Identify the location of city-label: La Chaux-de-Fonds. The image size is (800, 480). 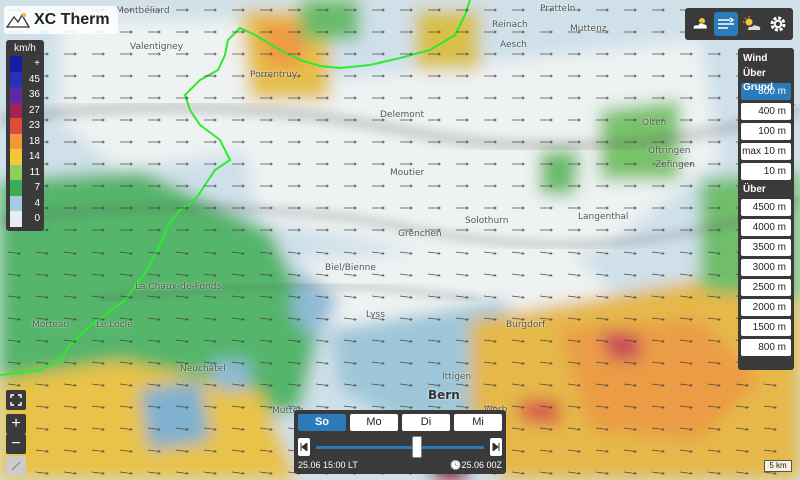
(178, 287).